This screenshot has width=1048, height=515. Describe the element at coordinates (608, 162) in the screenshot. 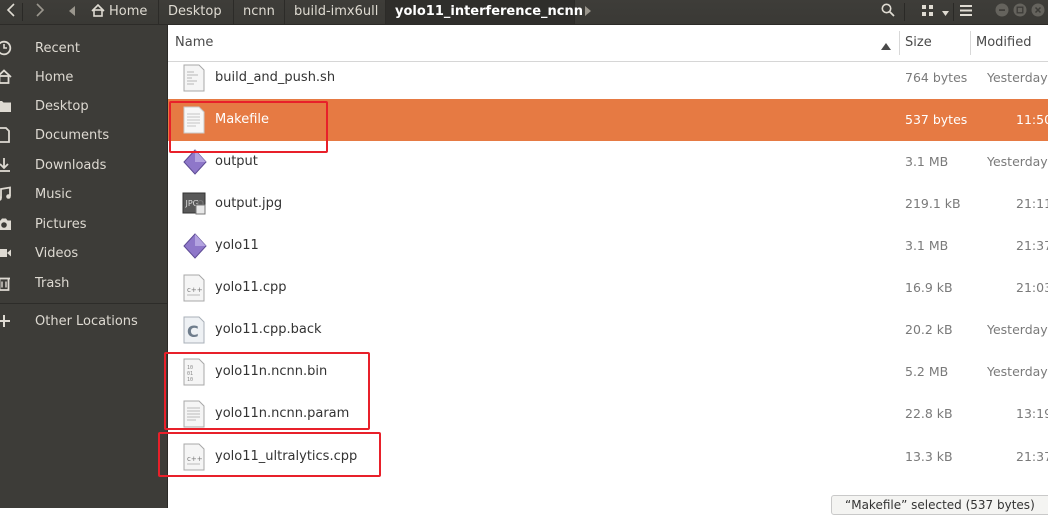

I see `file-row-output: output 3.1 MB Yesterday` at that location.